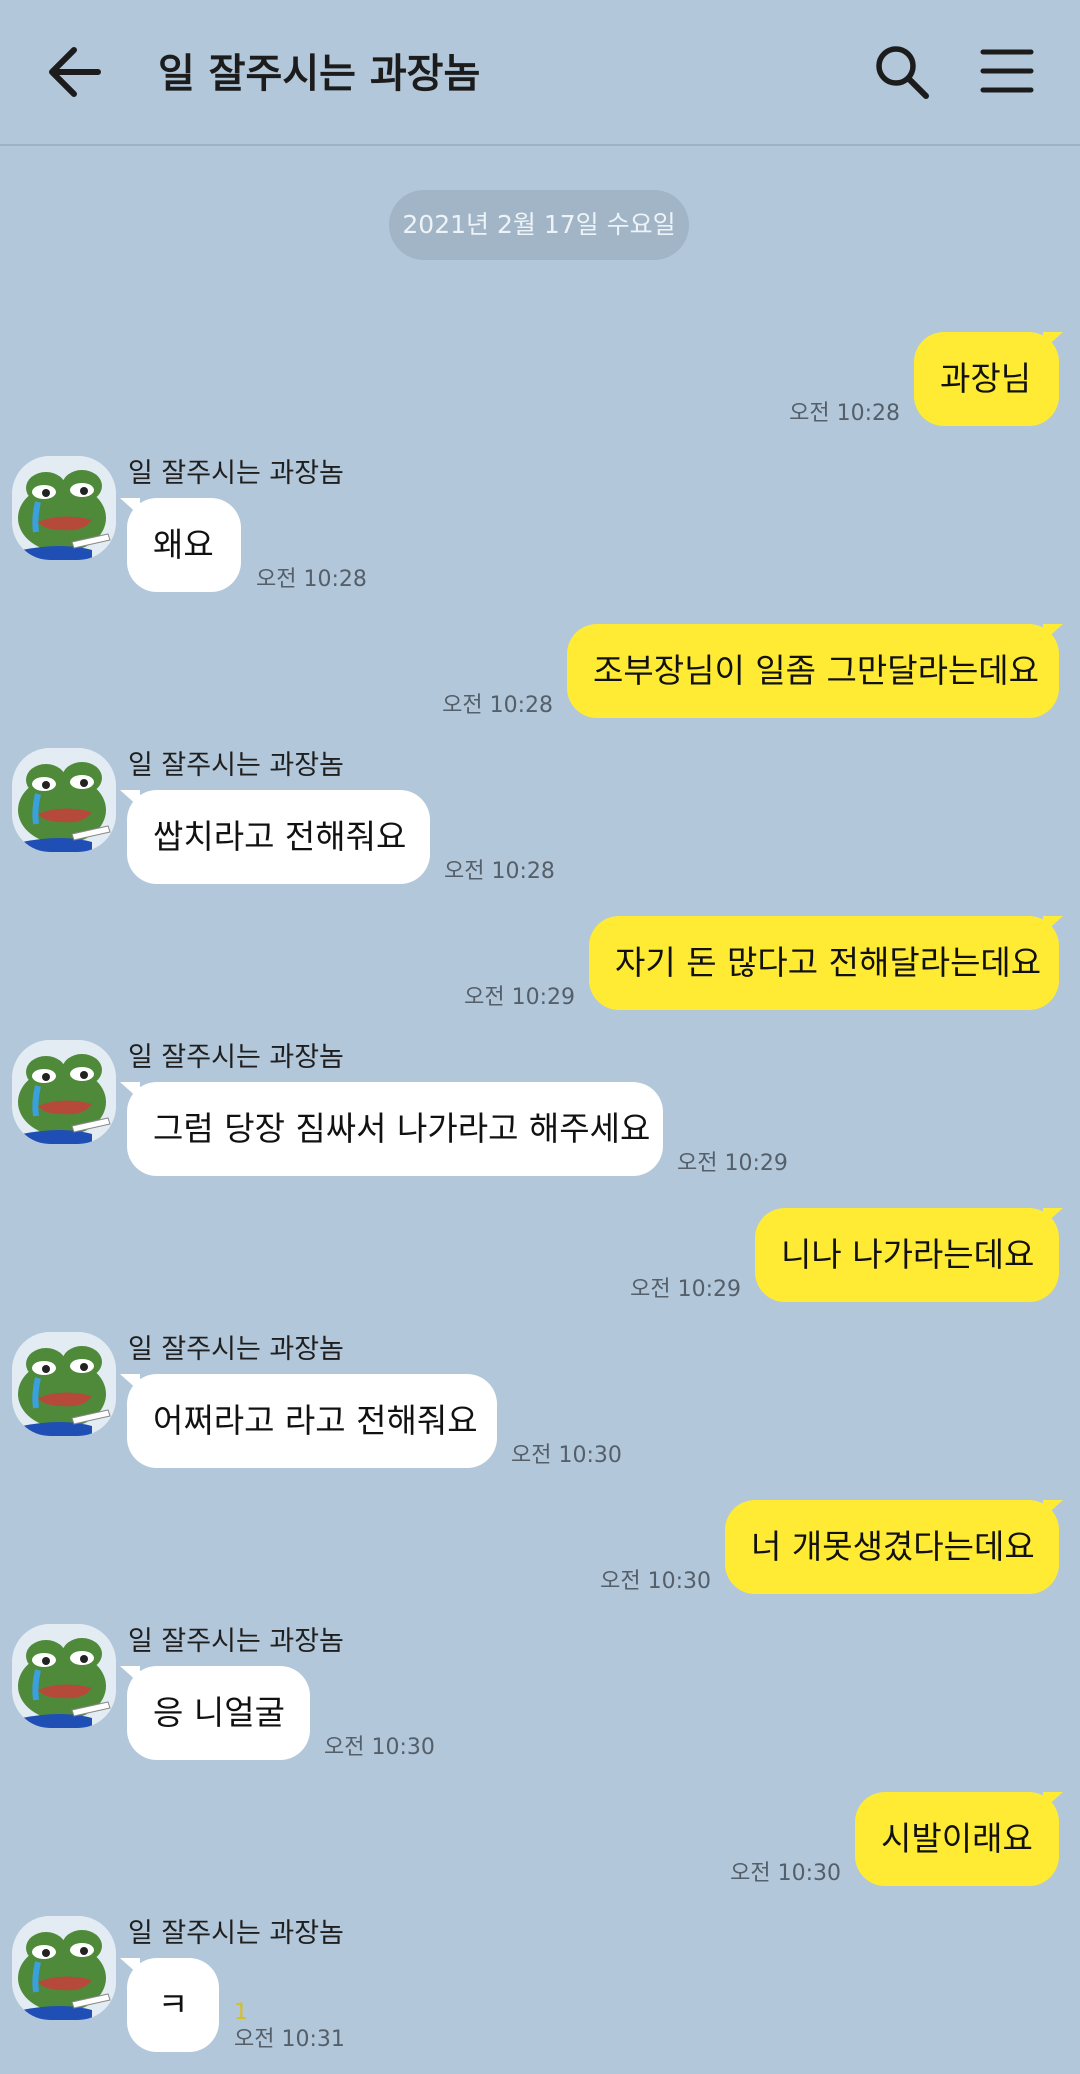  I want to click on message-text: 너 개못생겼다는데요, so click(893, 1546).